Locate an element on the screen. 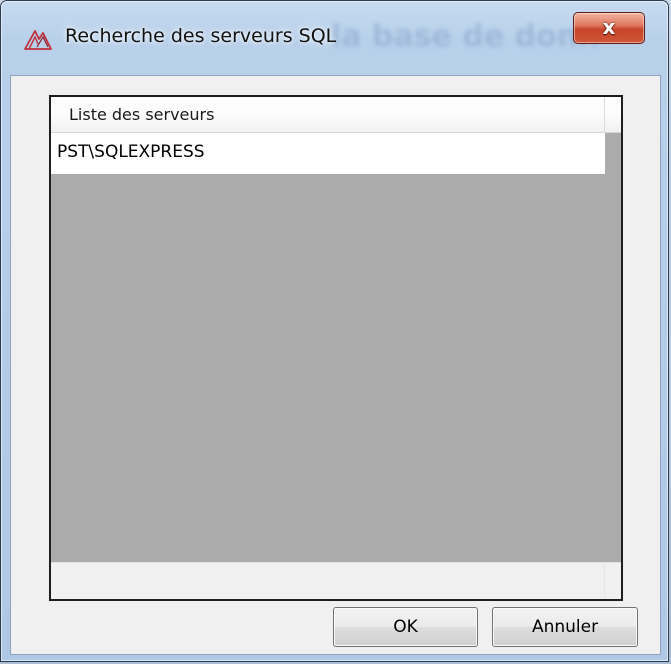 Image resolution: width=671 pixels, height=664 pixels. cancel-button: Annuler is located at coordinates (565, 627).